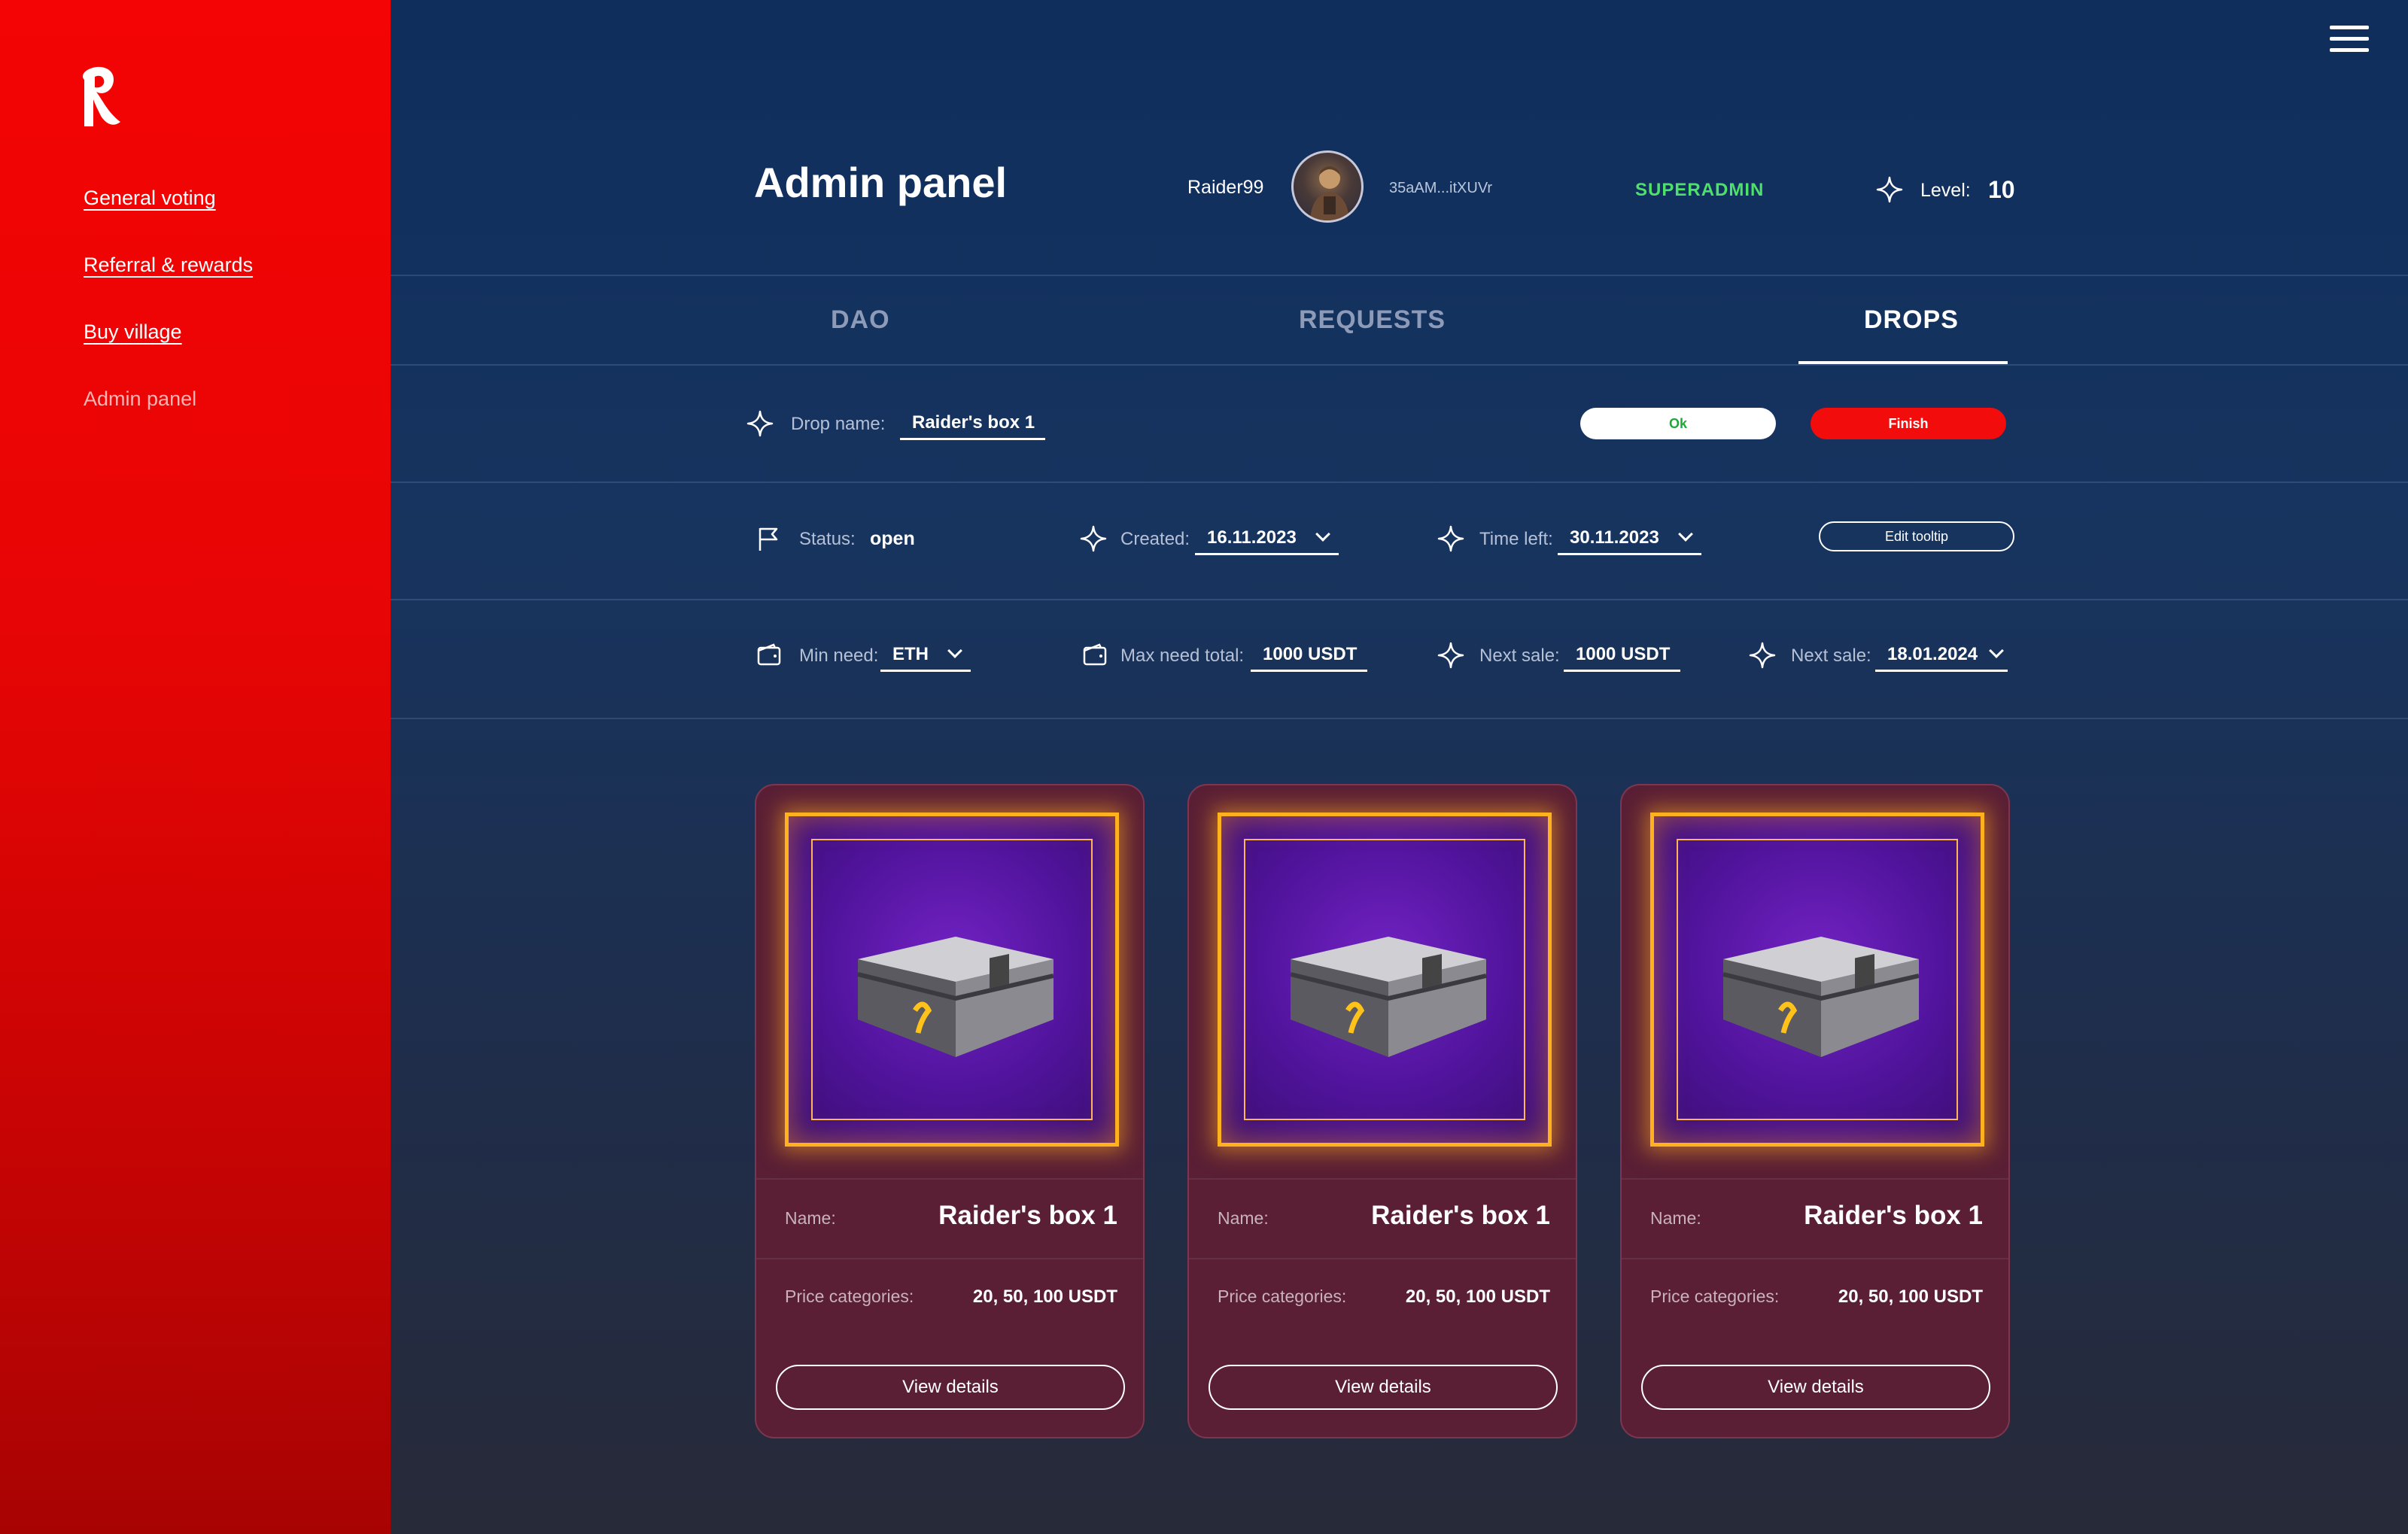 Image resolution: width=2408 pixels, height=1534 pixels. I want to click on tab-drops: DROPS, so click(1911, 320).